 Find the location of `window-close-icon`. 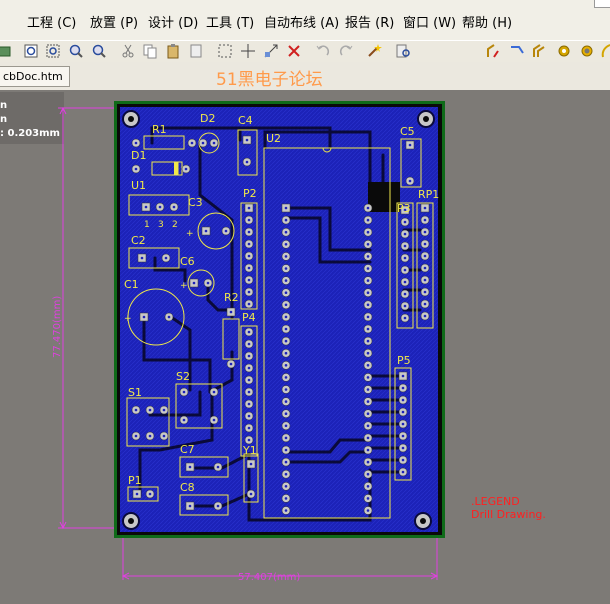

window-close-icon is located at coordinates (602, 4).